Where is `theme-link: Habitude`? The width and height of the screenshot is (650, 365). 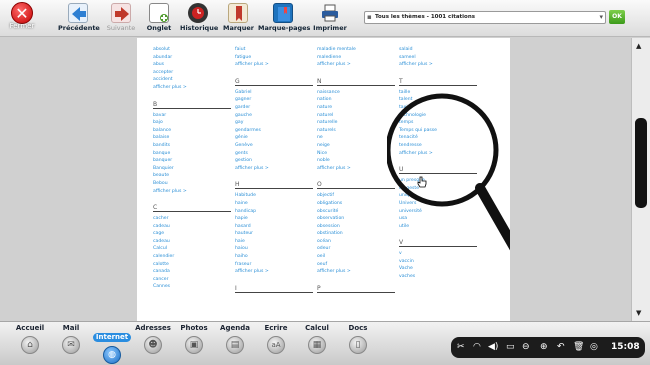 theme-link: Habitude is located at coordinates (274, 196).